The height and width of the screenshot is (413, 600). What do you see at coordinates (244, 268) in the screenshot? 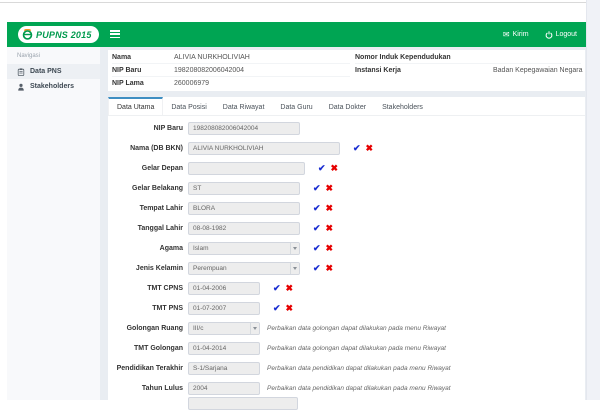
I see `jenis-kelamin-select: Perempuan` at bounding box center [244, 268].